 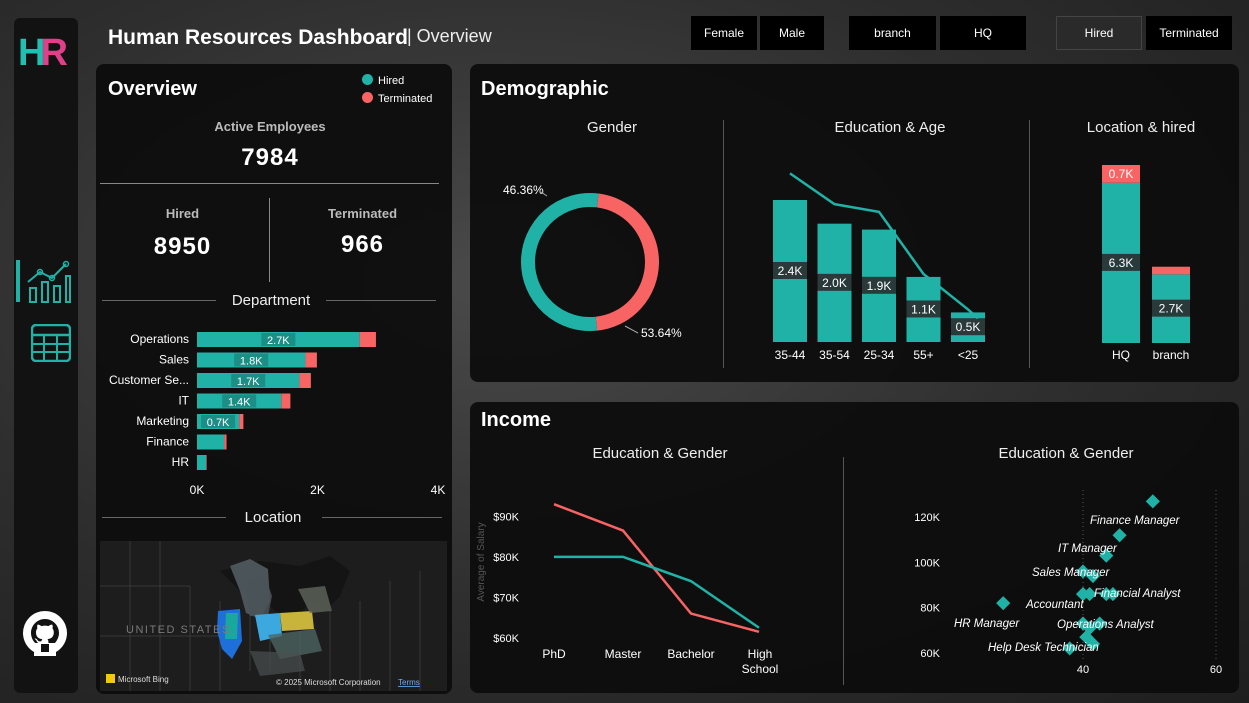 I want to click on legend-hired: Hired, so click(x=397, y=81).